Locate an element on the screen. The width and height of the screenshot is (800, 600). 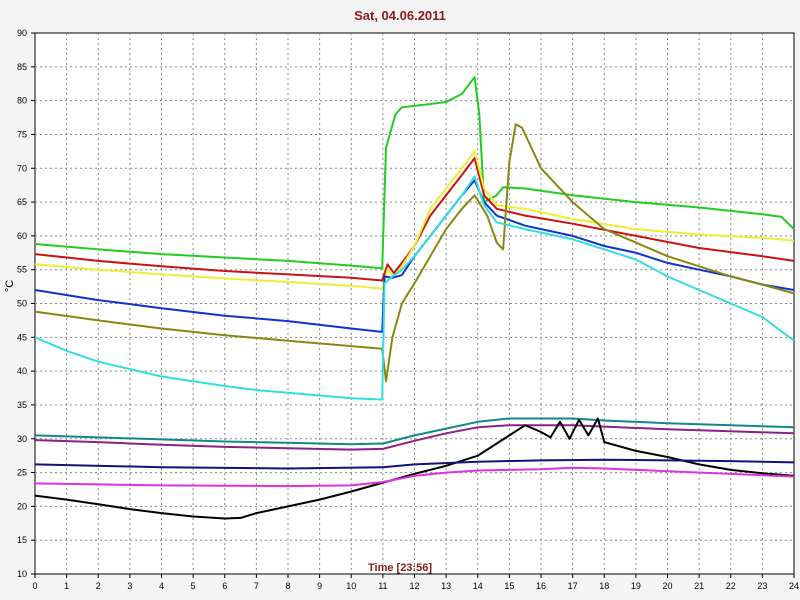
x-tick-label: 9 is located at coordinates (319, 586).